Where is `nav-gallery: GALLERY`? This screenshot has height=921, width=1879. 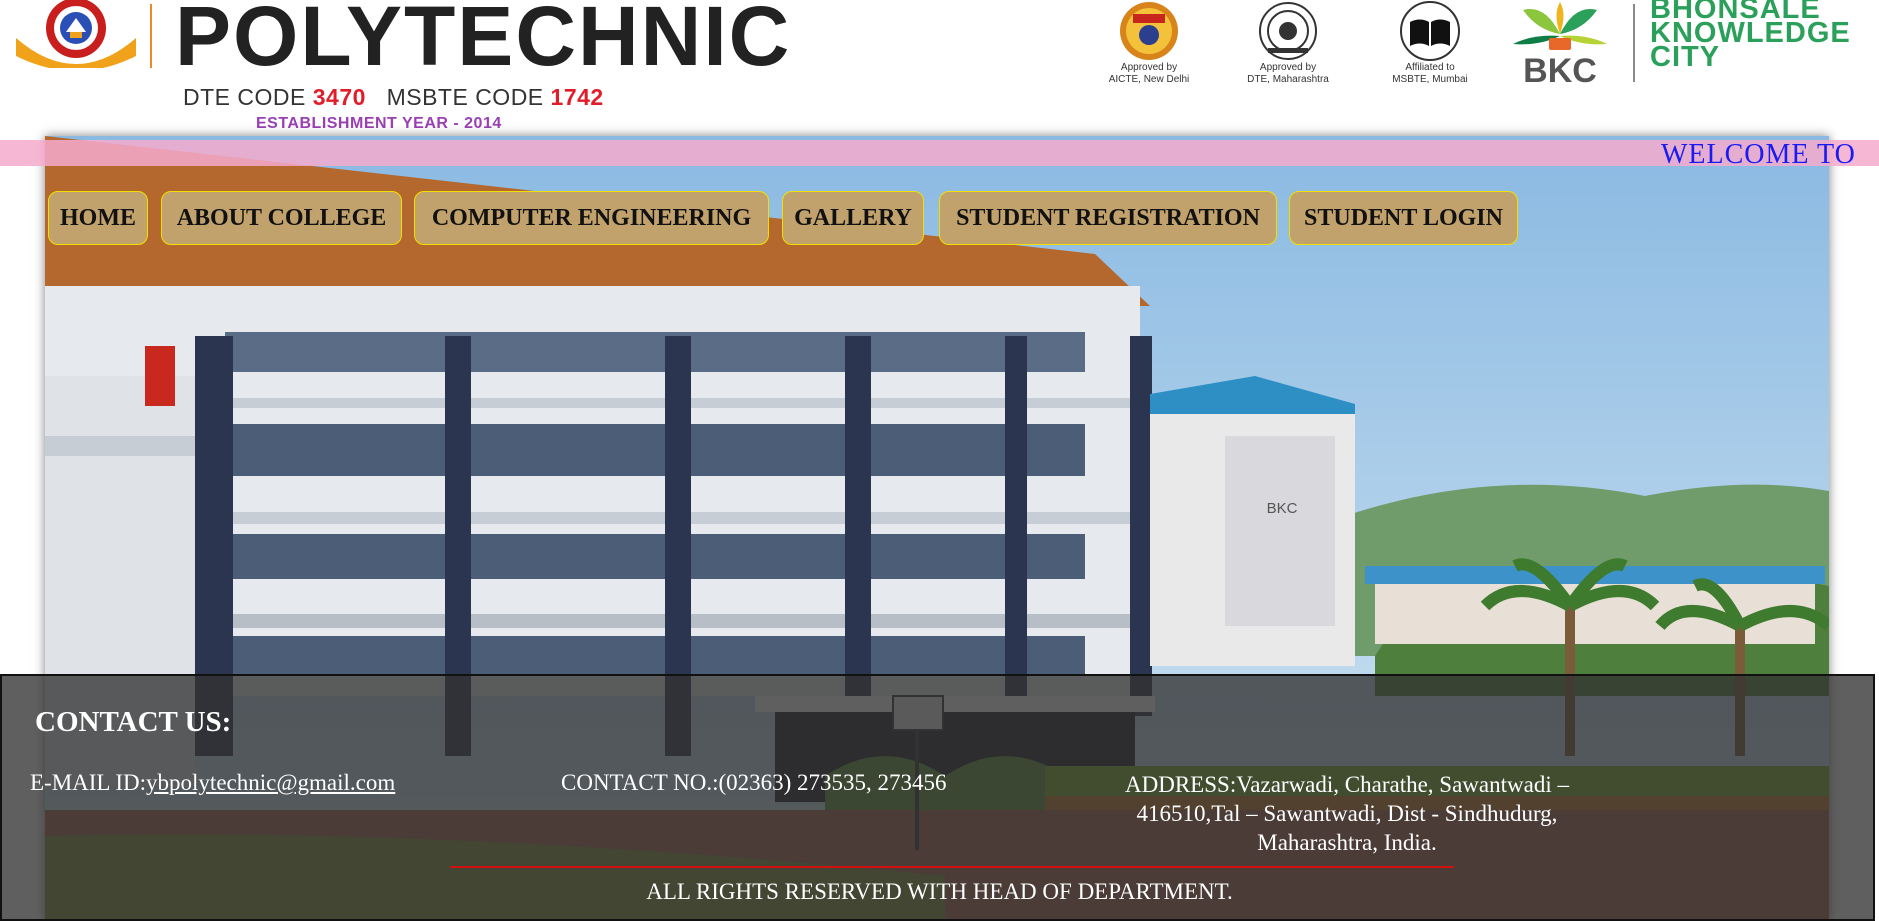 nav-gallery: GALLERY is located at coordinates (853, 218).